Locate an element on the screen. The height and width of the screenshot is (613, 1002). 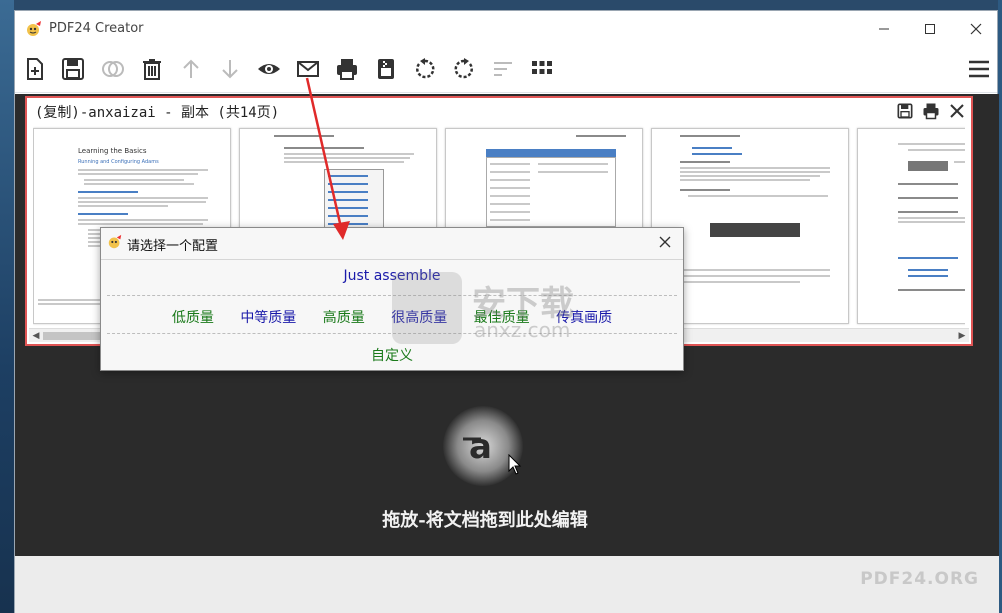
window-title: PDF24 Creator is located at coordinates (96, 28).